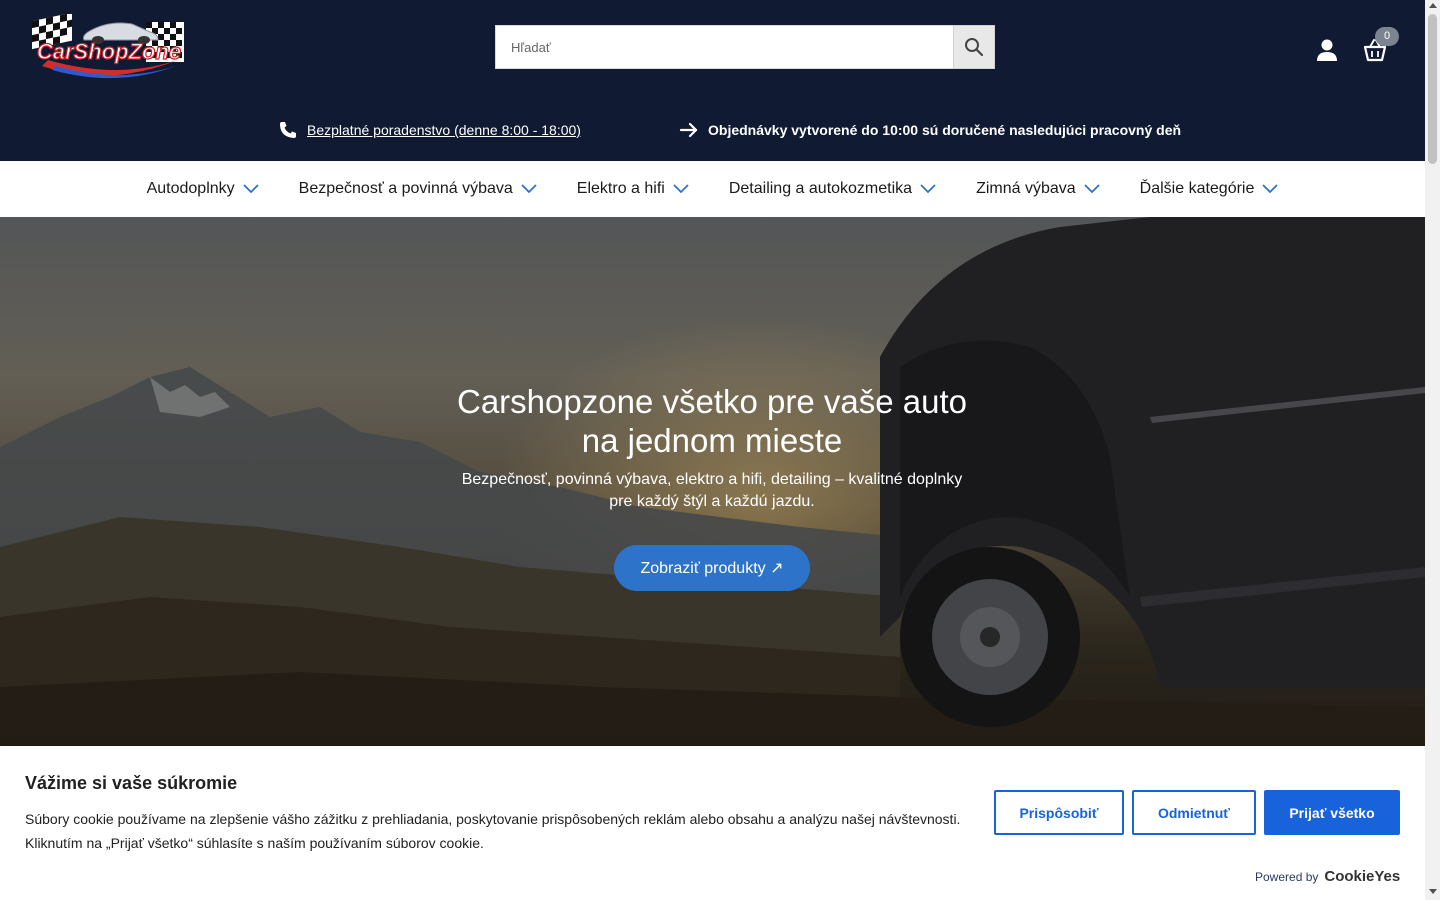 The height and width of the screenshot is (900, 1440). Describe the element at coordinates (1059, 812) in the screenshot. I see `customize-button: Prispôsobiť` at that location.